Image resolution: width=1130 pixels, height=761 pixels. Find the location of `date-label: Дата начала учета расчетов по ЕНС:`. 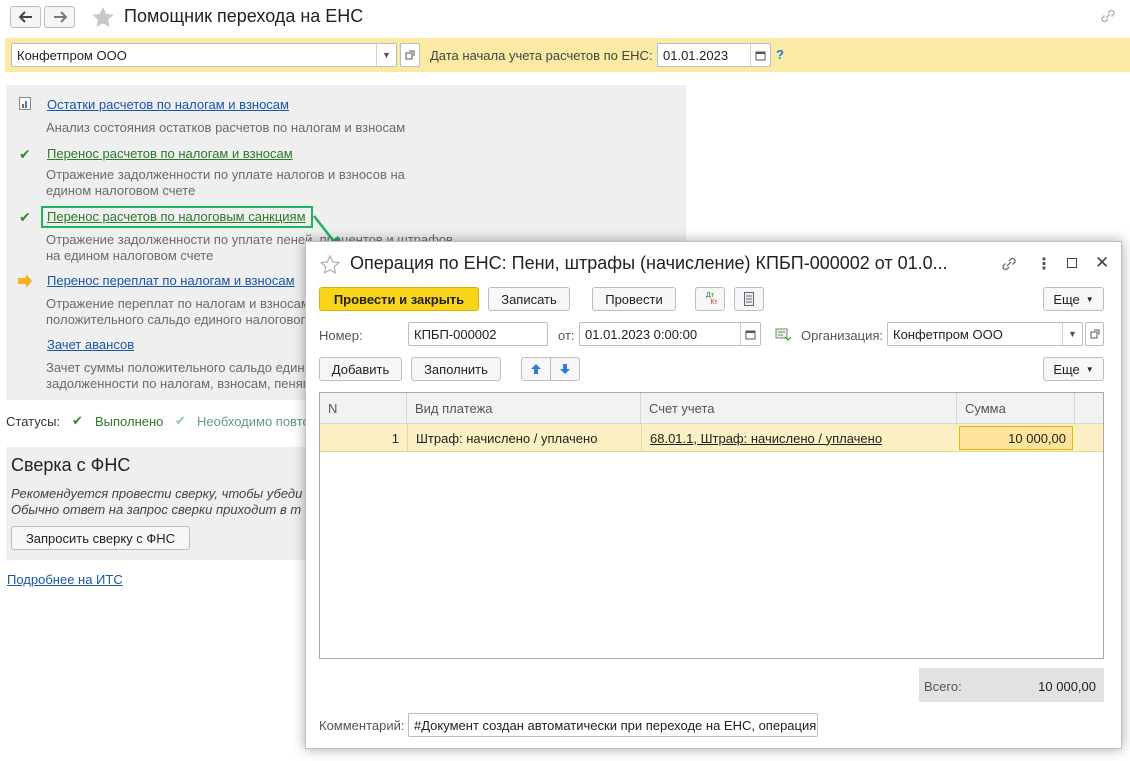

date-label: Дата начала учета расчетов по ЕНС: is located at coordinates (541, 55).